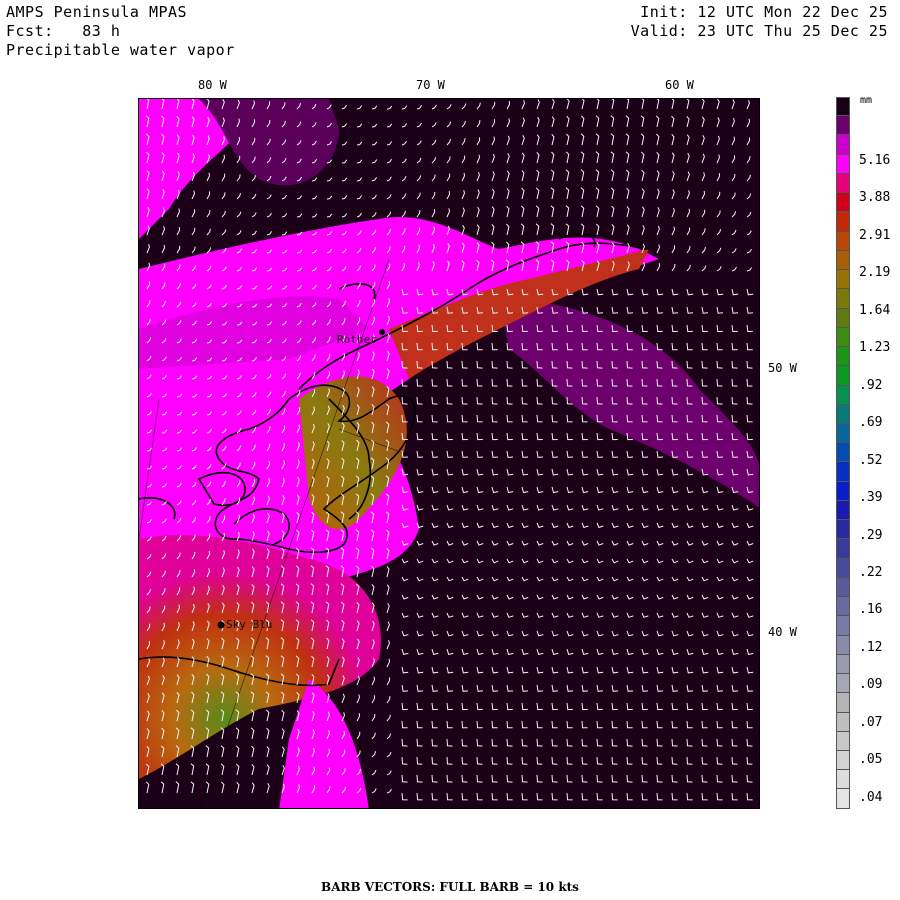  Describe the element at coordinates (871, 647) in the screenshot. I see `colorbar-tick-label: .12` at that location.